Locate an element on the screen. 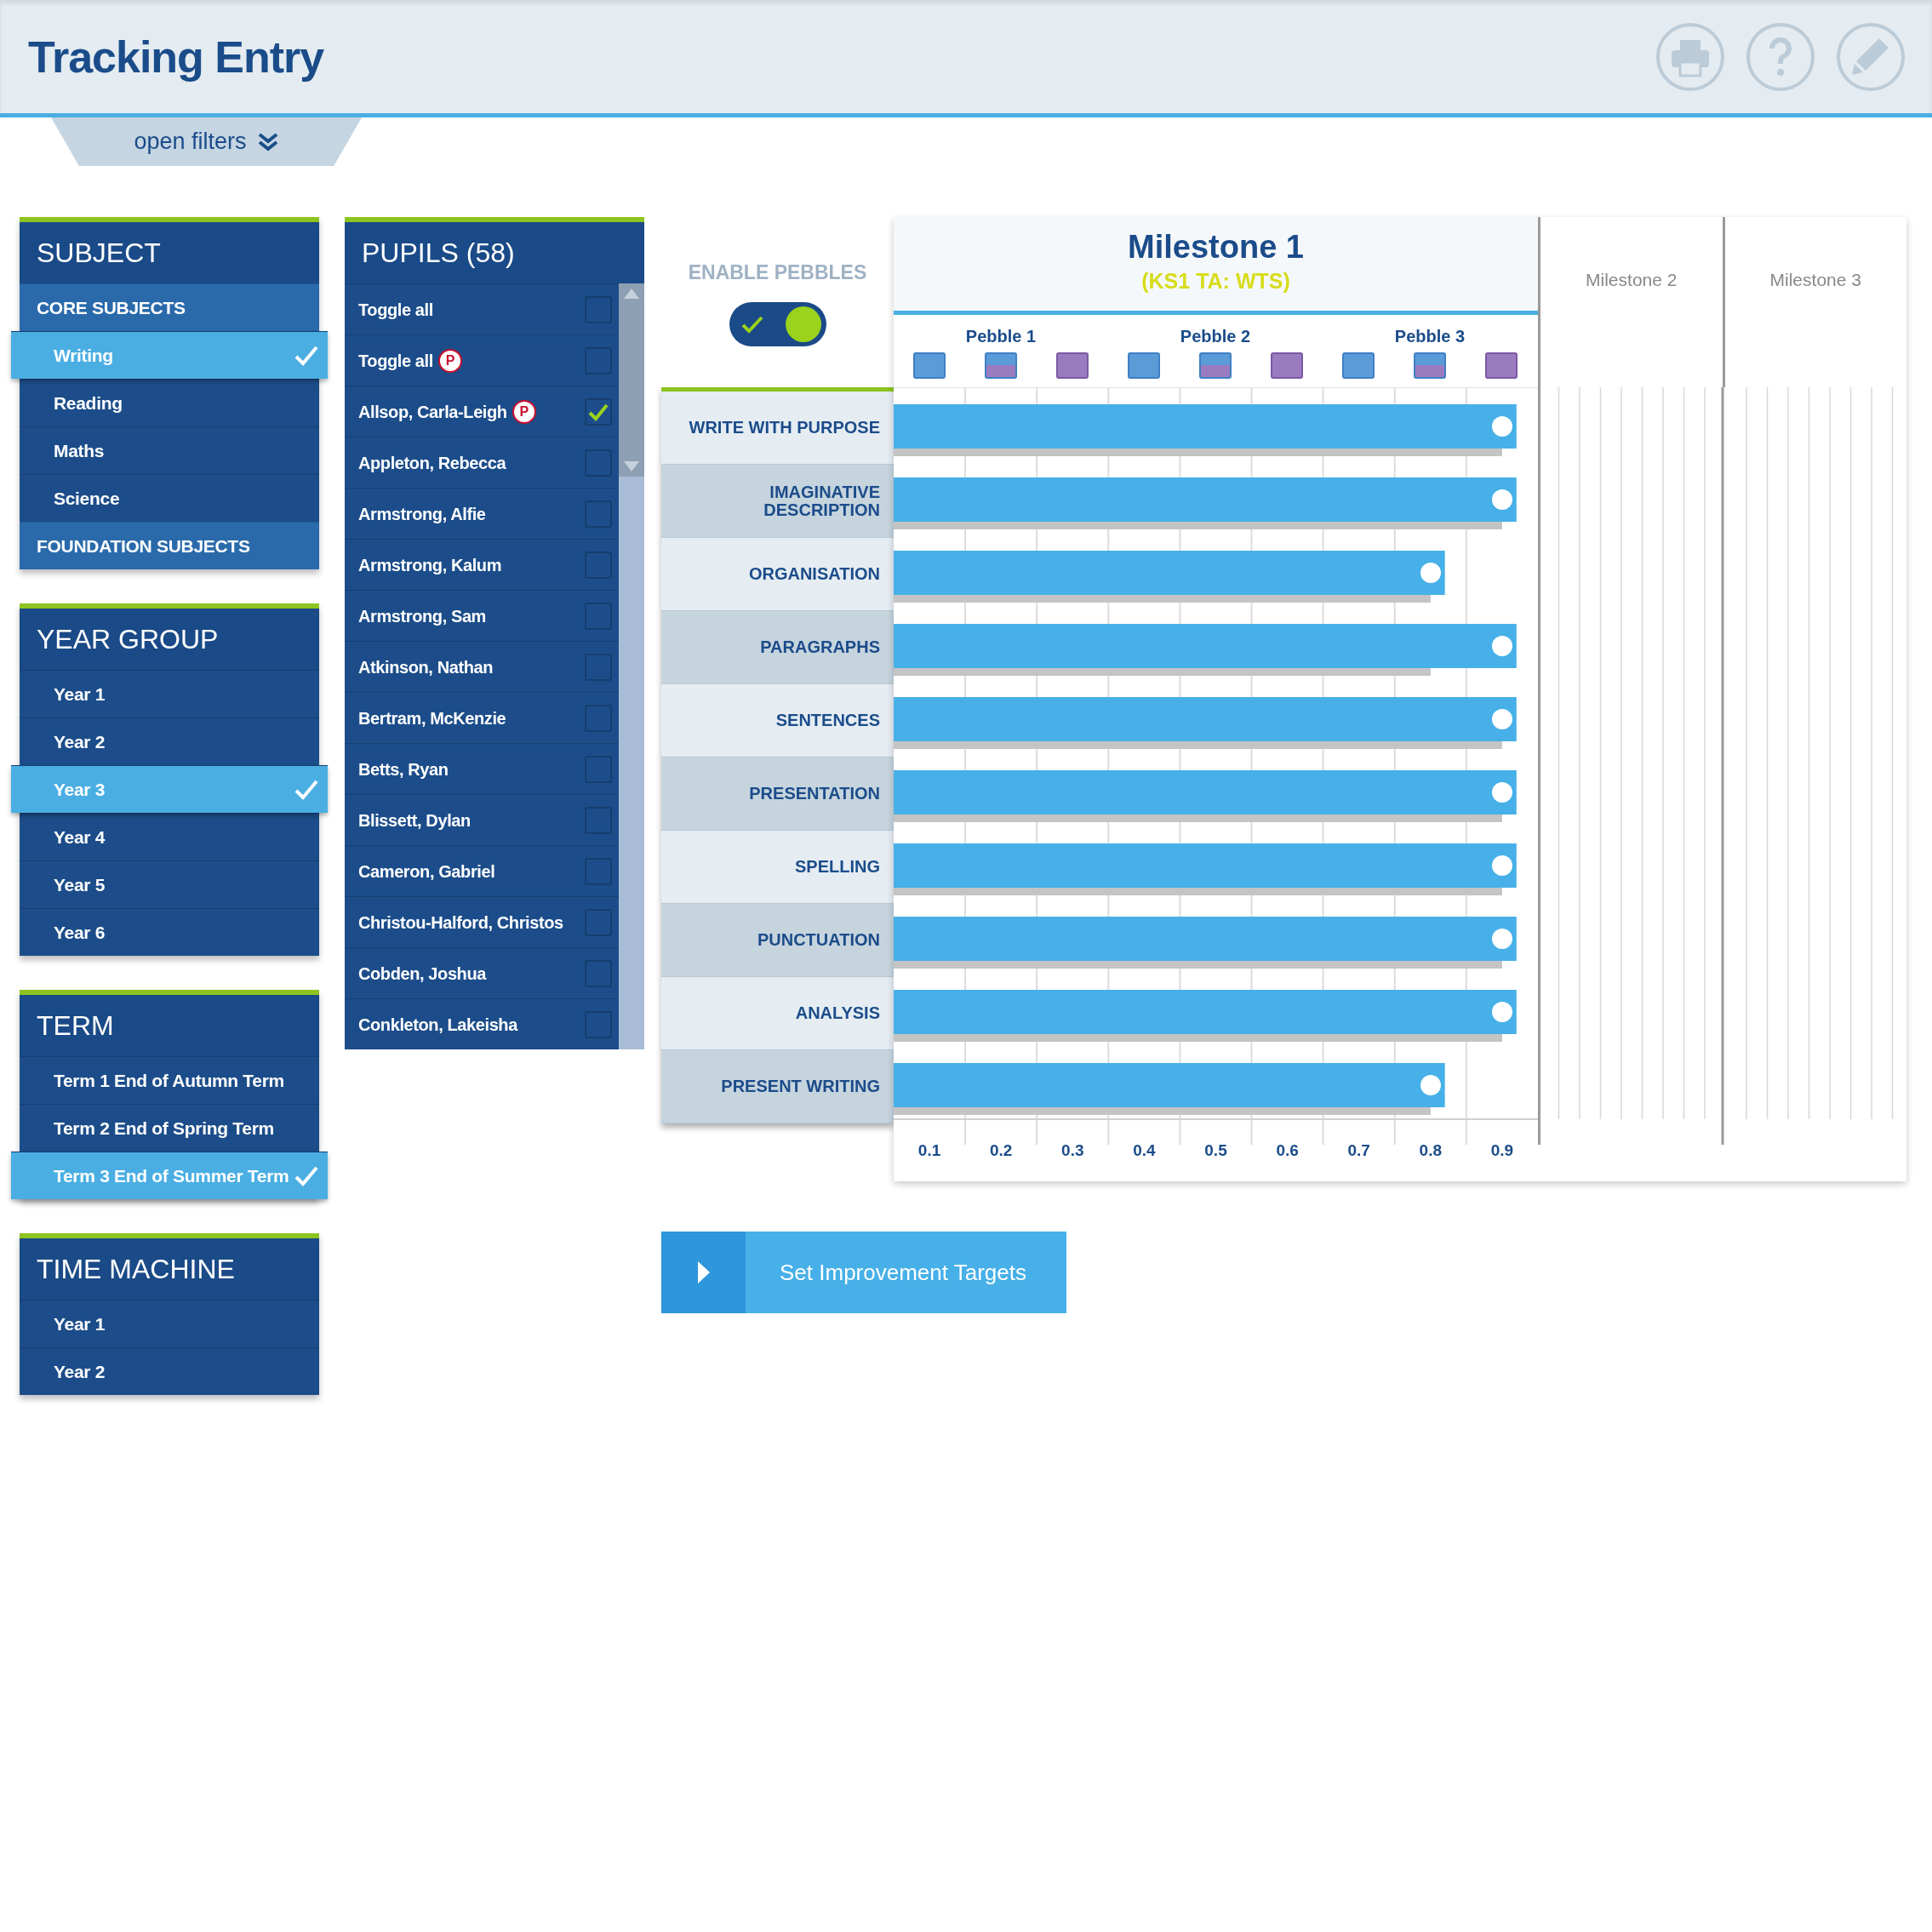 This screenshot has height=1932, width=1932. filter-option: Maths is located at coordinates (170, 450).